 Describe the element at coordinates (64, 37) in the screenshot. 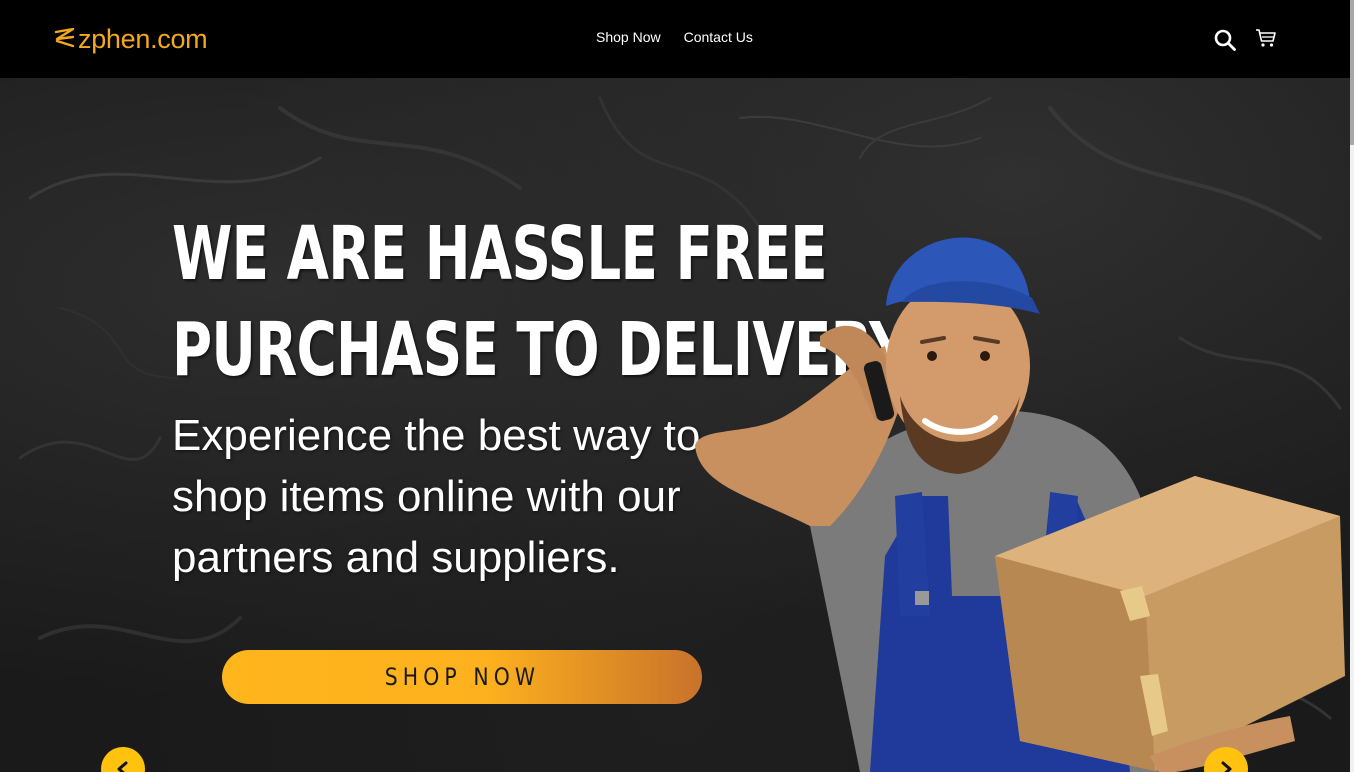

I see `logo-z-icon` at that location.